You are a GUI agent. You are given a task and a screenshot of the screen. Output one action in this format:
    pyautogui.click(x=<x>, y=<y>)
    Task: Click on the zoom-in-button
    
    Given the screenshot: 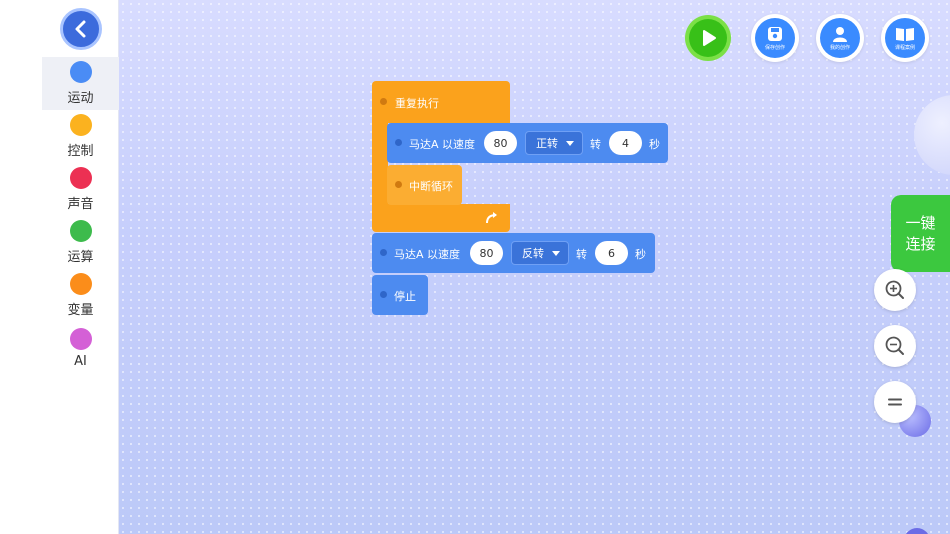 What is the action you would take?
    pyautogui.click(x=895, y=290)
    